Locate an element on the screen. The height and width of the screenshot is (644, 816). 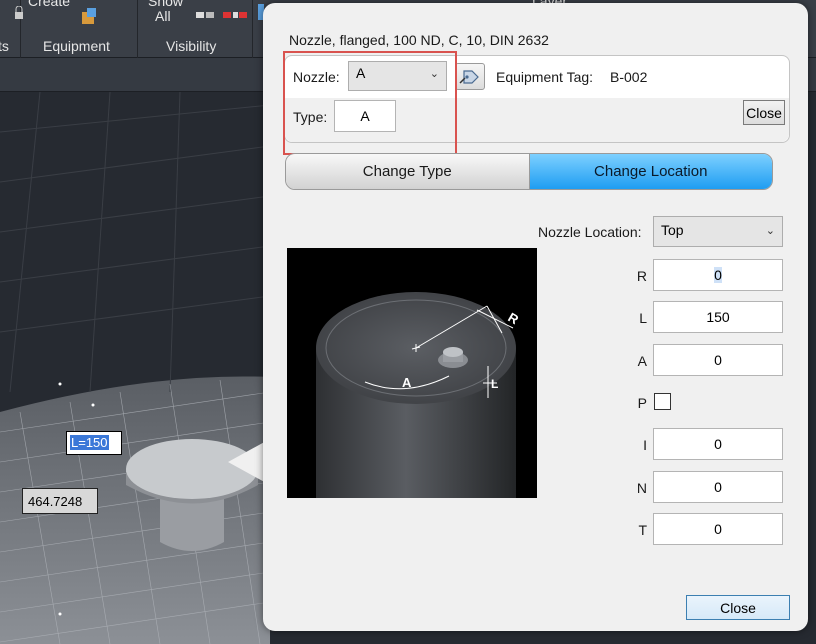
preview-label-A: A is located at coordinates (407, 382).